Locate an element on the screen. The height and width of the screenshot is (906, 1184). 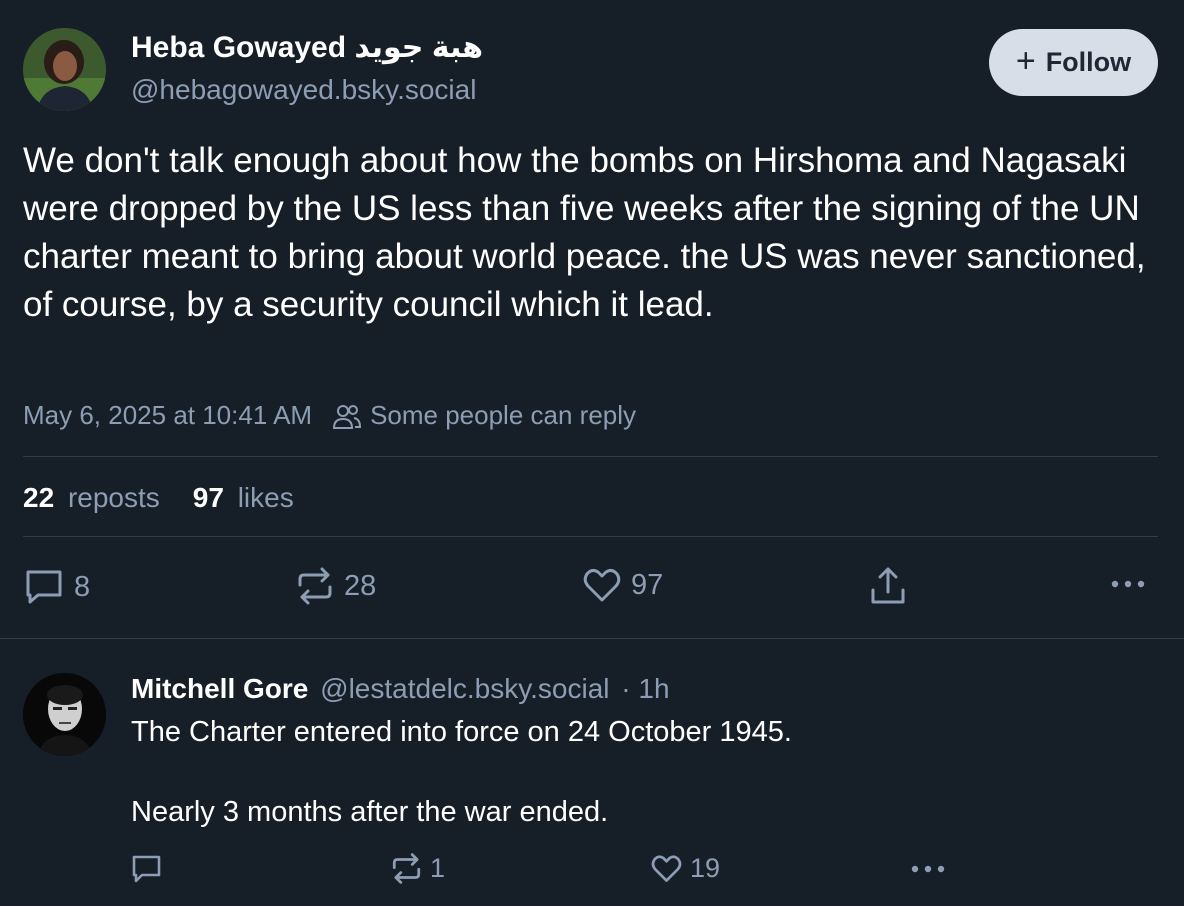
reply-author-name: Mitchell Gore is located at coordinates (219, 688).